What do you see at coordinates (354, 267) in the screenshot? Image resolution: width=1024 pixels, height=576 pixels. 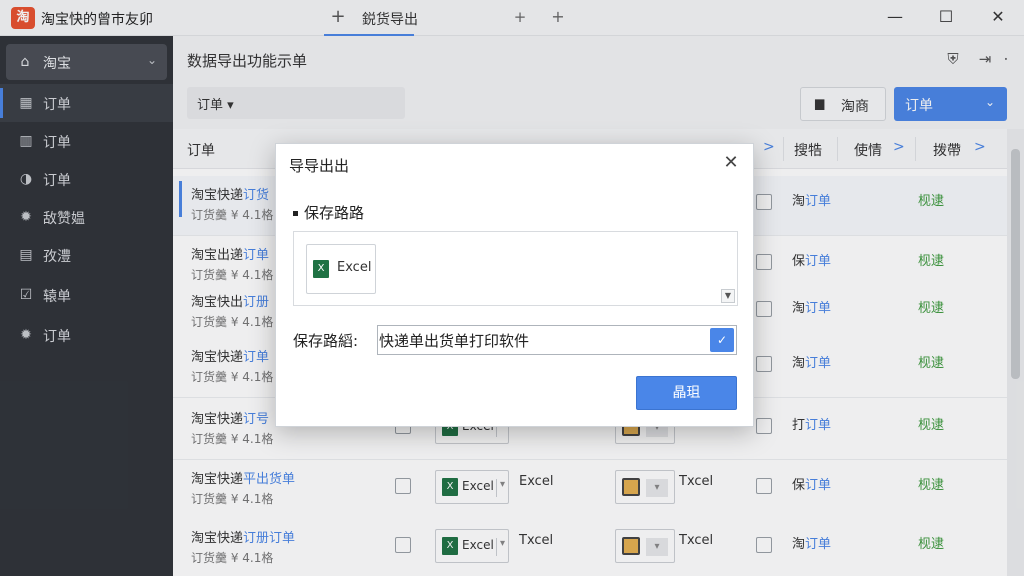 I see `file-name: Excel` at bounding box center [354, 267].